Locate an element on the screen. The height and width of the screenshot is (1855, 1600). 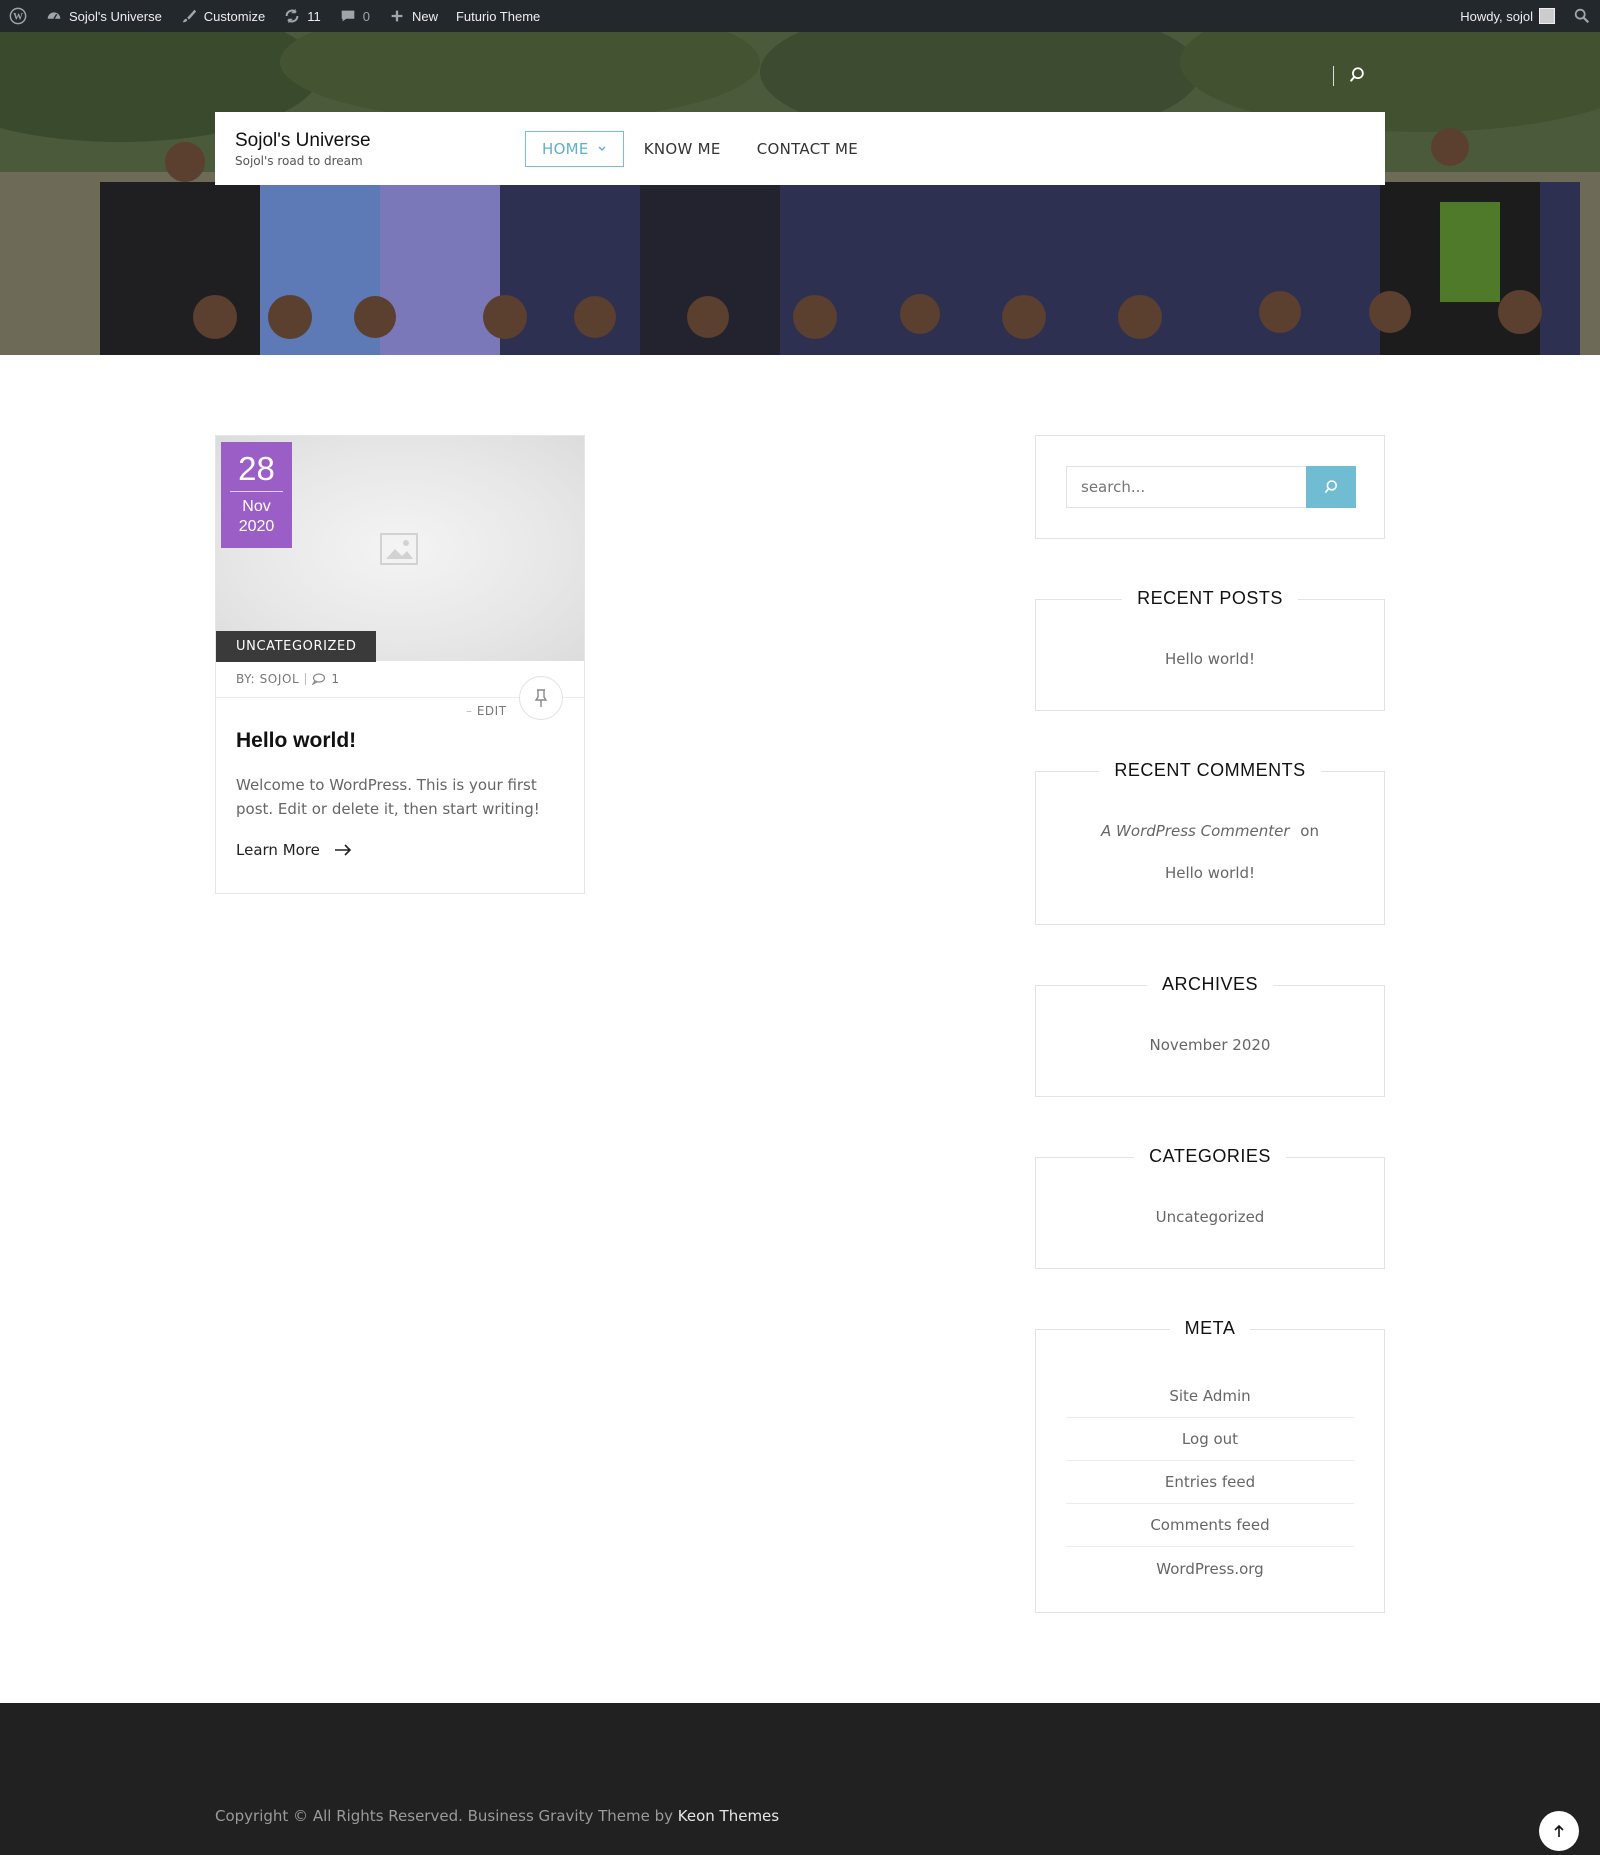
updates-icon is located at coordinates (292, 16).